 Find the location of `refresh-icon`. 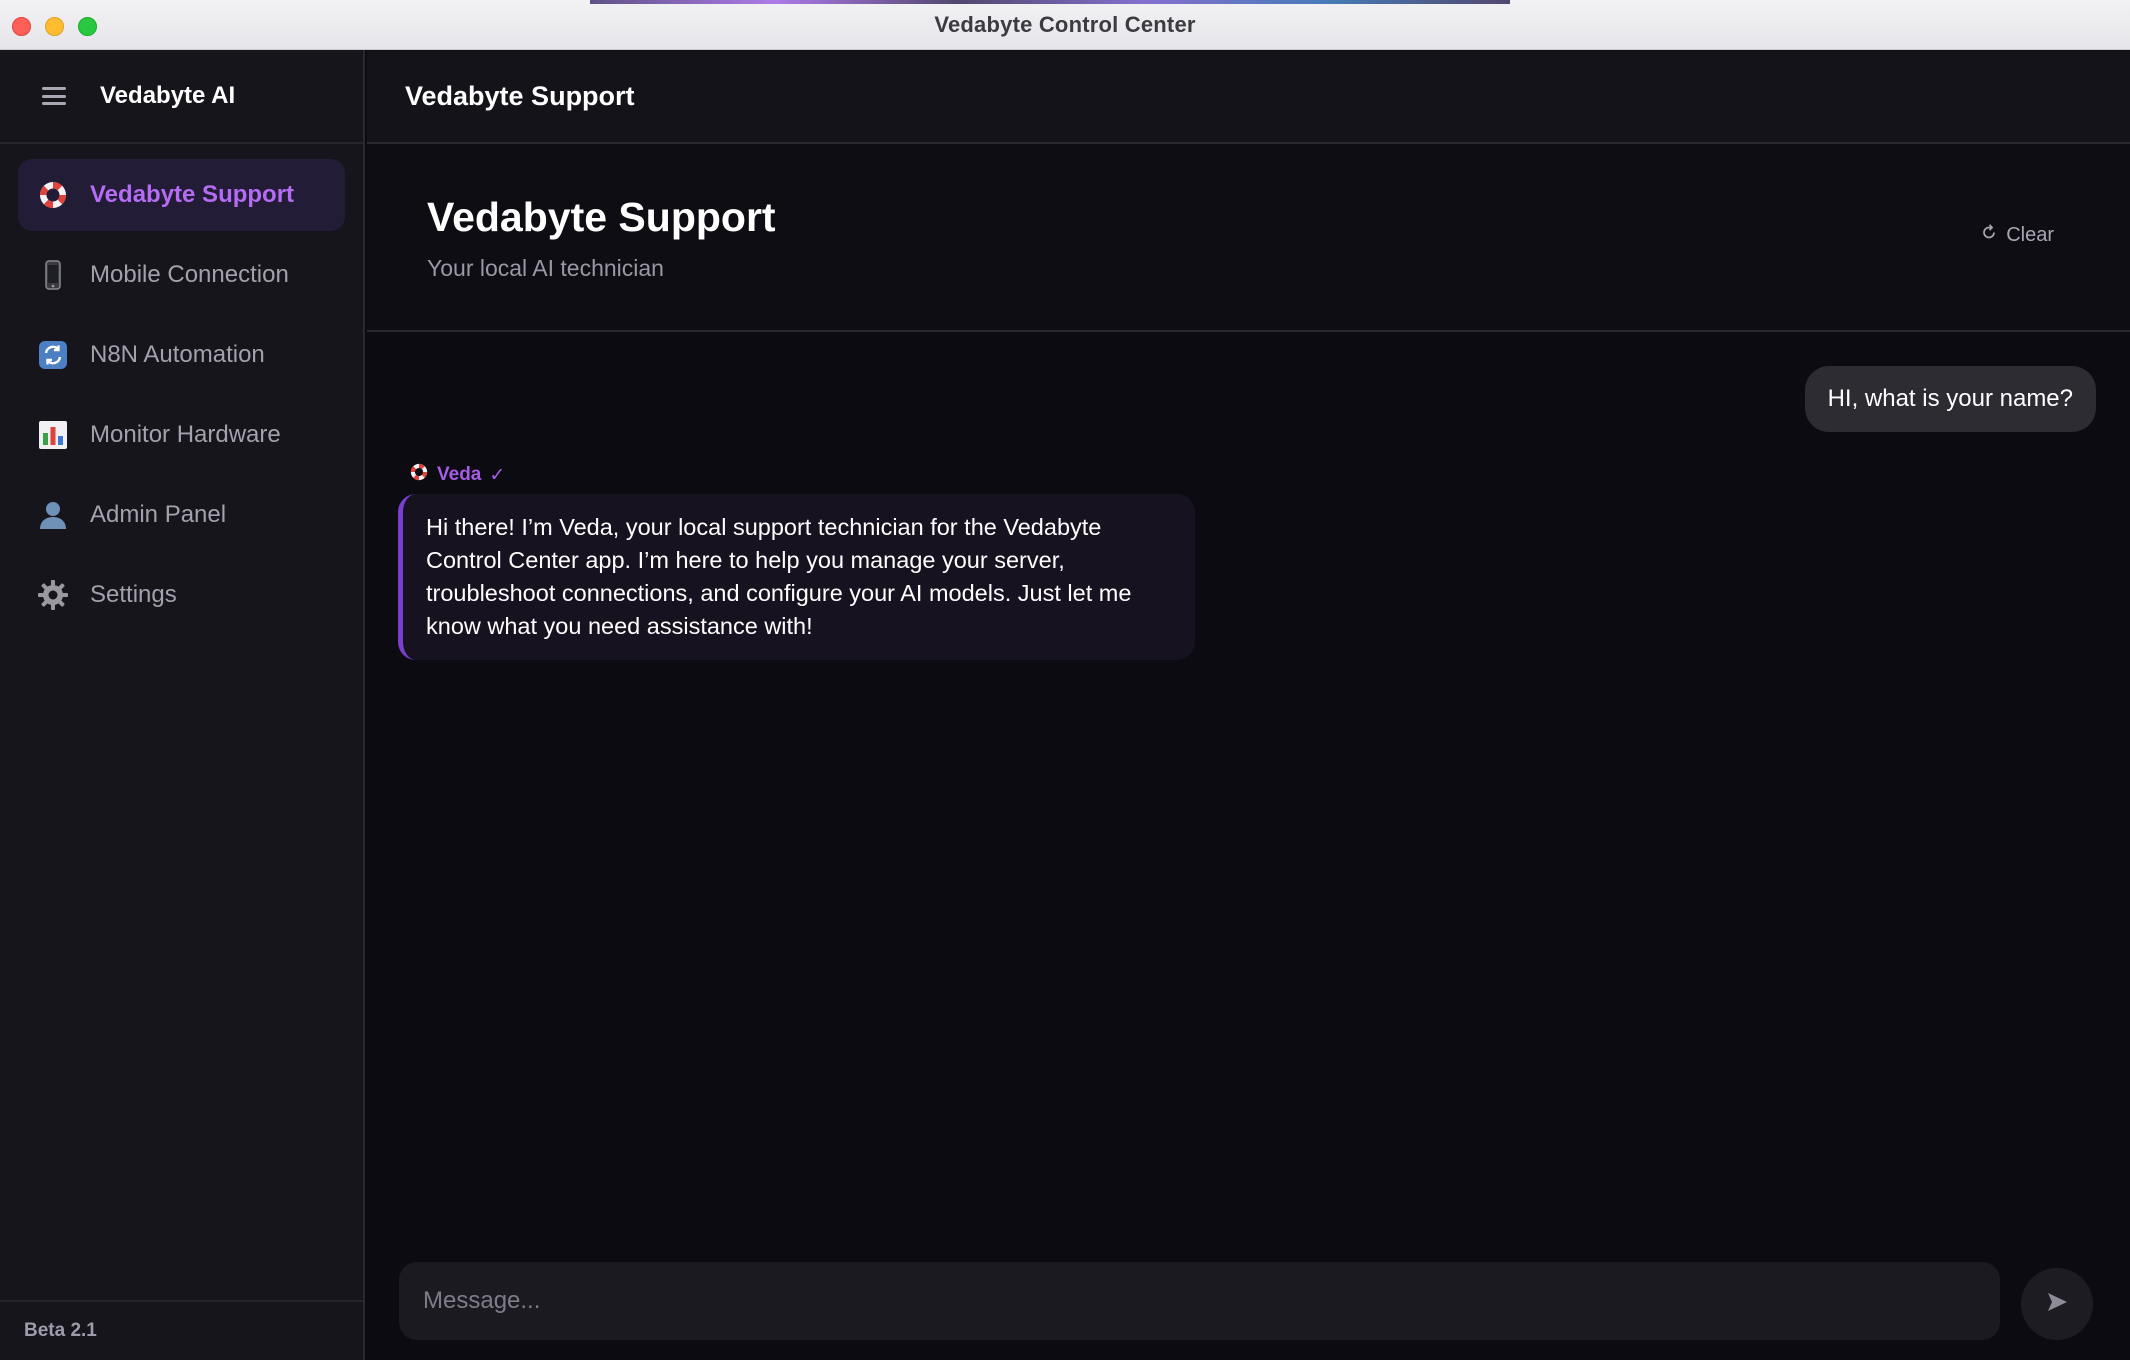

refresh-icon is located at coordinates (1989, 235).